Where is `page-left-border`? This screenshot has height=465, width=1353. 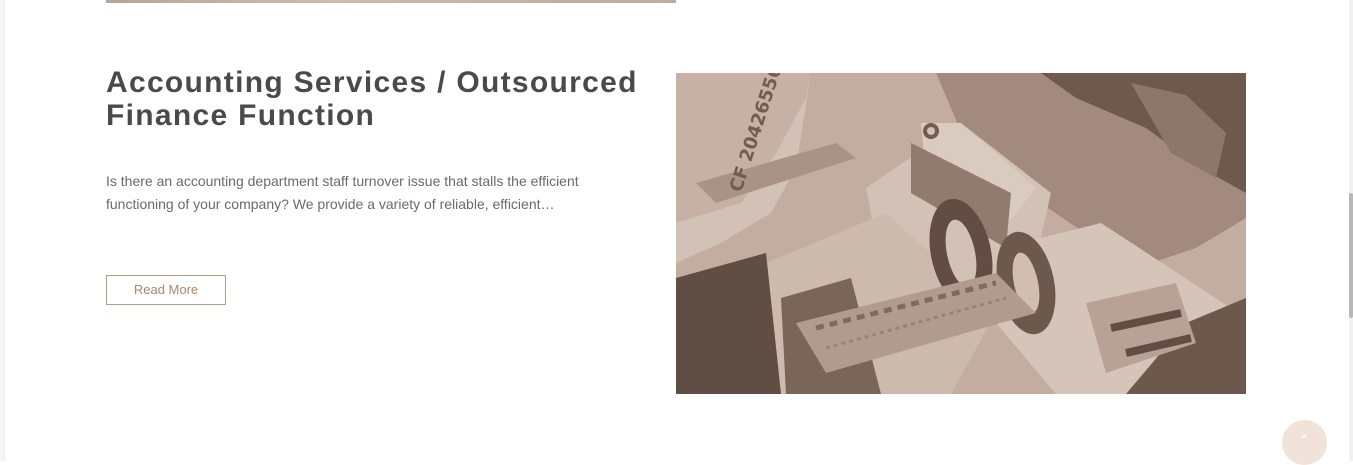
page-left-border is located at coordinates (2, 230).